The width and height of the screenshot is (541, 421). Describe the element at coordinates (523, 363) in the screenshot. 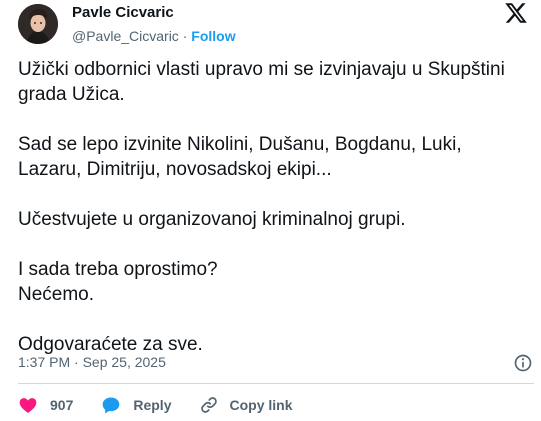

I see `info-icon` at that location.